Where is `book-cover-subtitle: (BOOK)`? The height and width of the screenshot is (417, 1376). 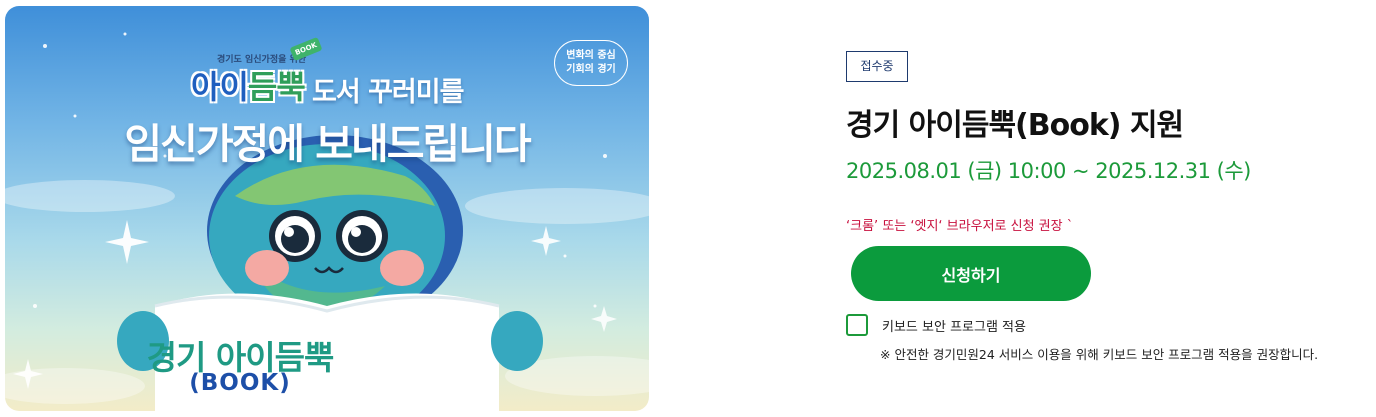 book-cover-subtitle: (BOOK) is located at coordinates (240, 383).